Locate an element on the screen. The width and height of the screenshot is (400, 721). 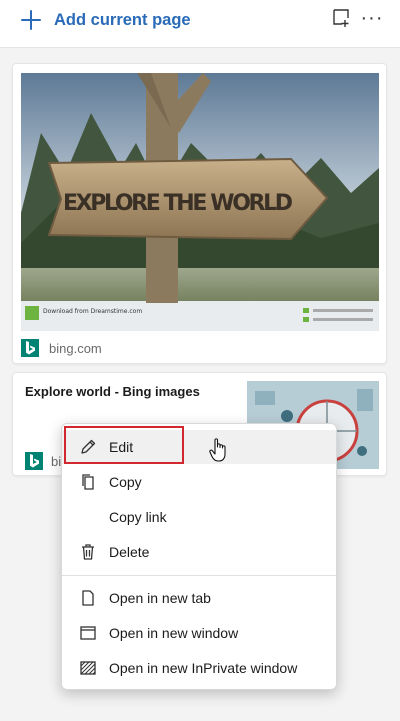
image-sign-text: EXPLORE THE WORLD is located at coordinates (178, 203).